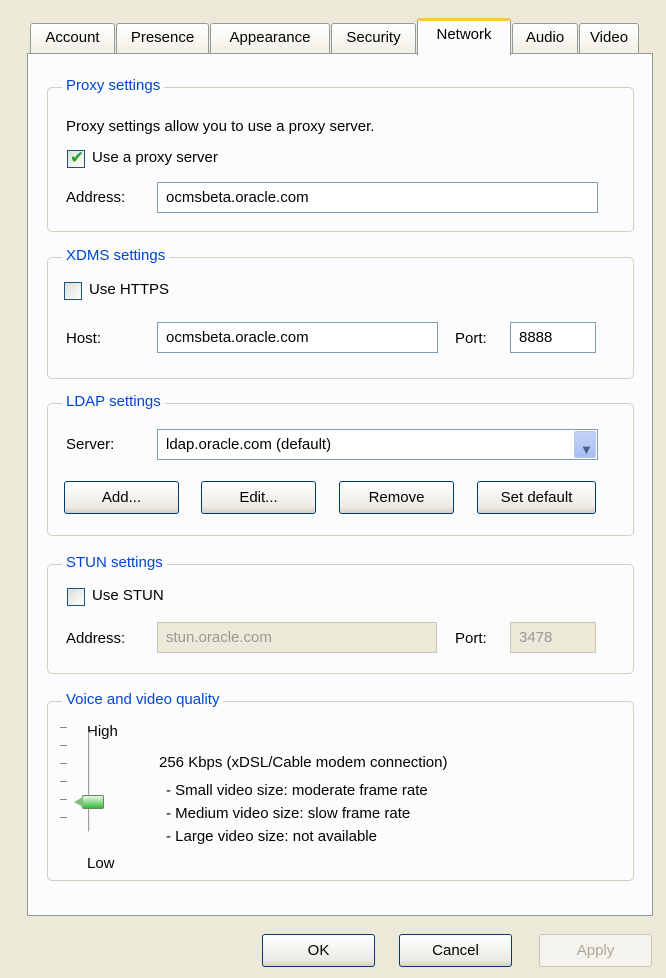  I want to click on xdms-port-input: 8888, so click(553, 337).